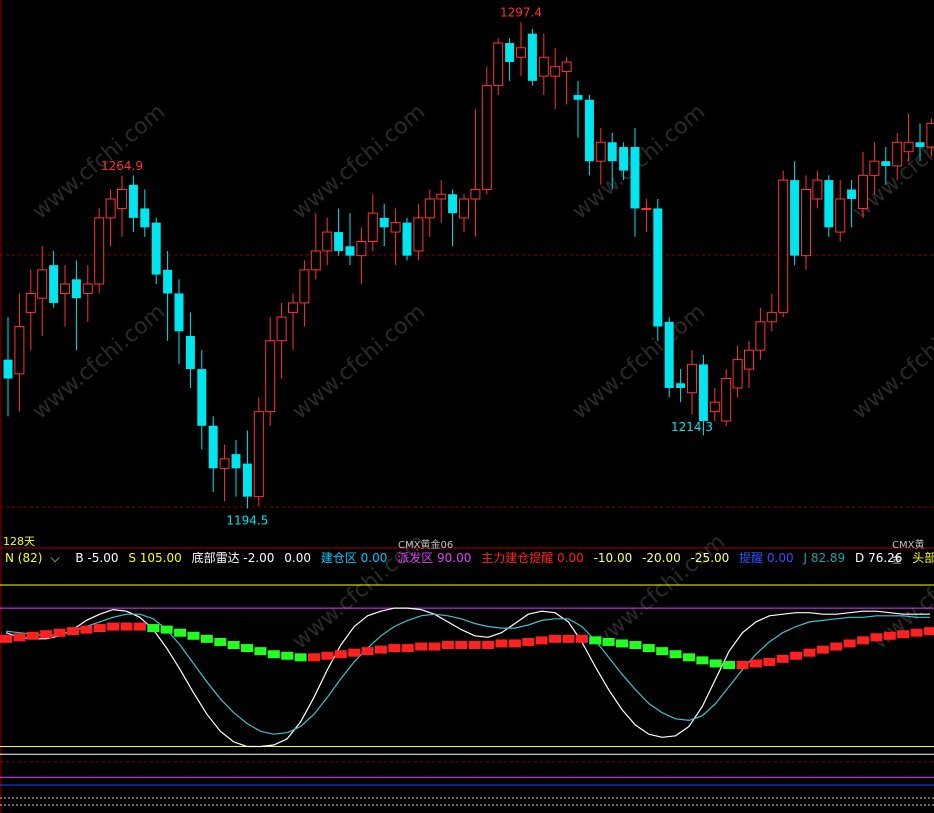 This screenshot has height=813, width=934. I want to click on d-value: D 76.26, so click(879, 558).